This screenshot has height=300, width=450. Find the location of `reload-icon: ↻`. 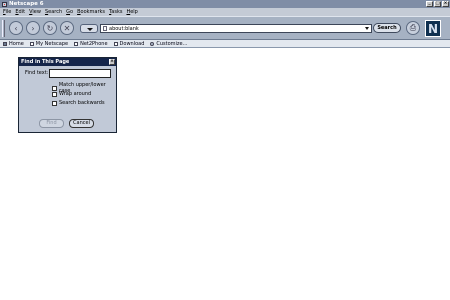

reload-icon: ↻ is located at coordinates (50, 28).